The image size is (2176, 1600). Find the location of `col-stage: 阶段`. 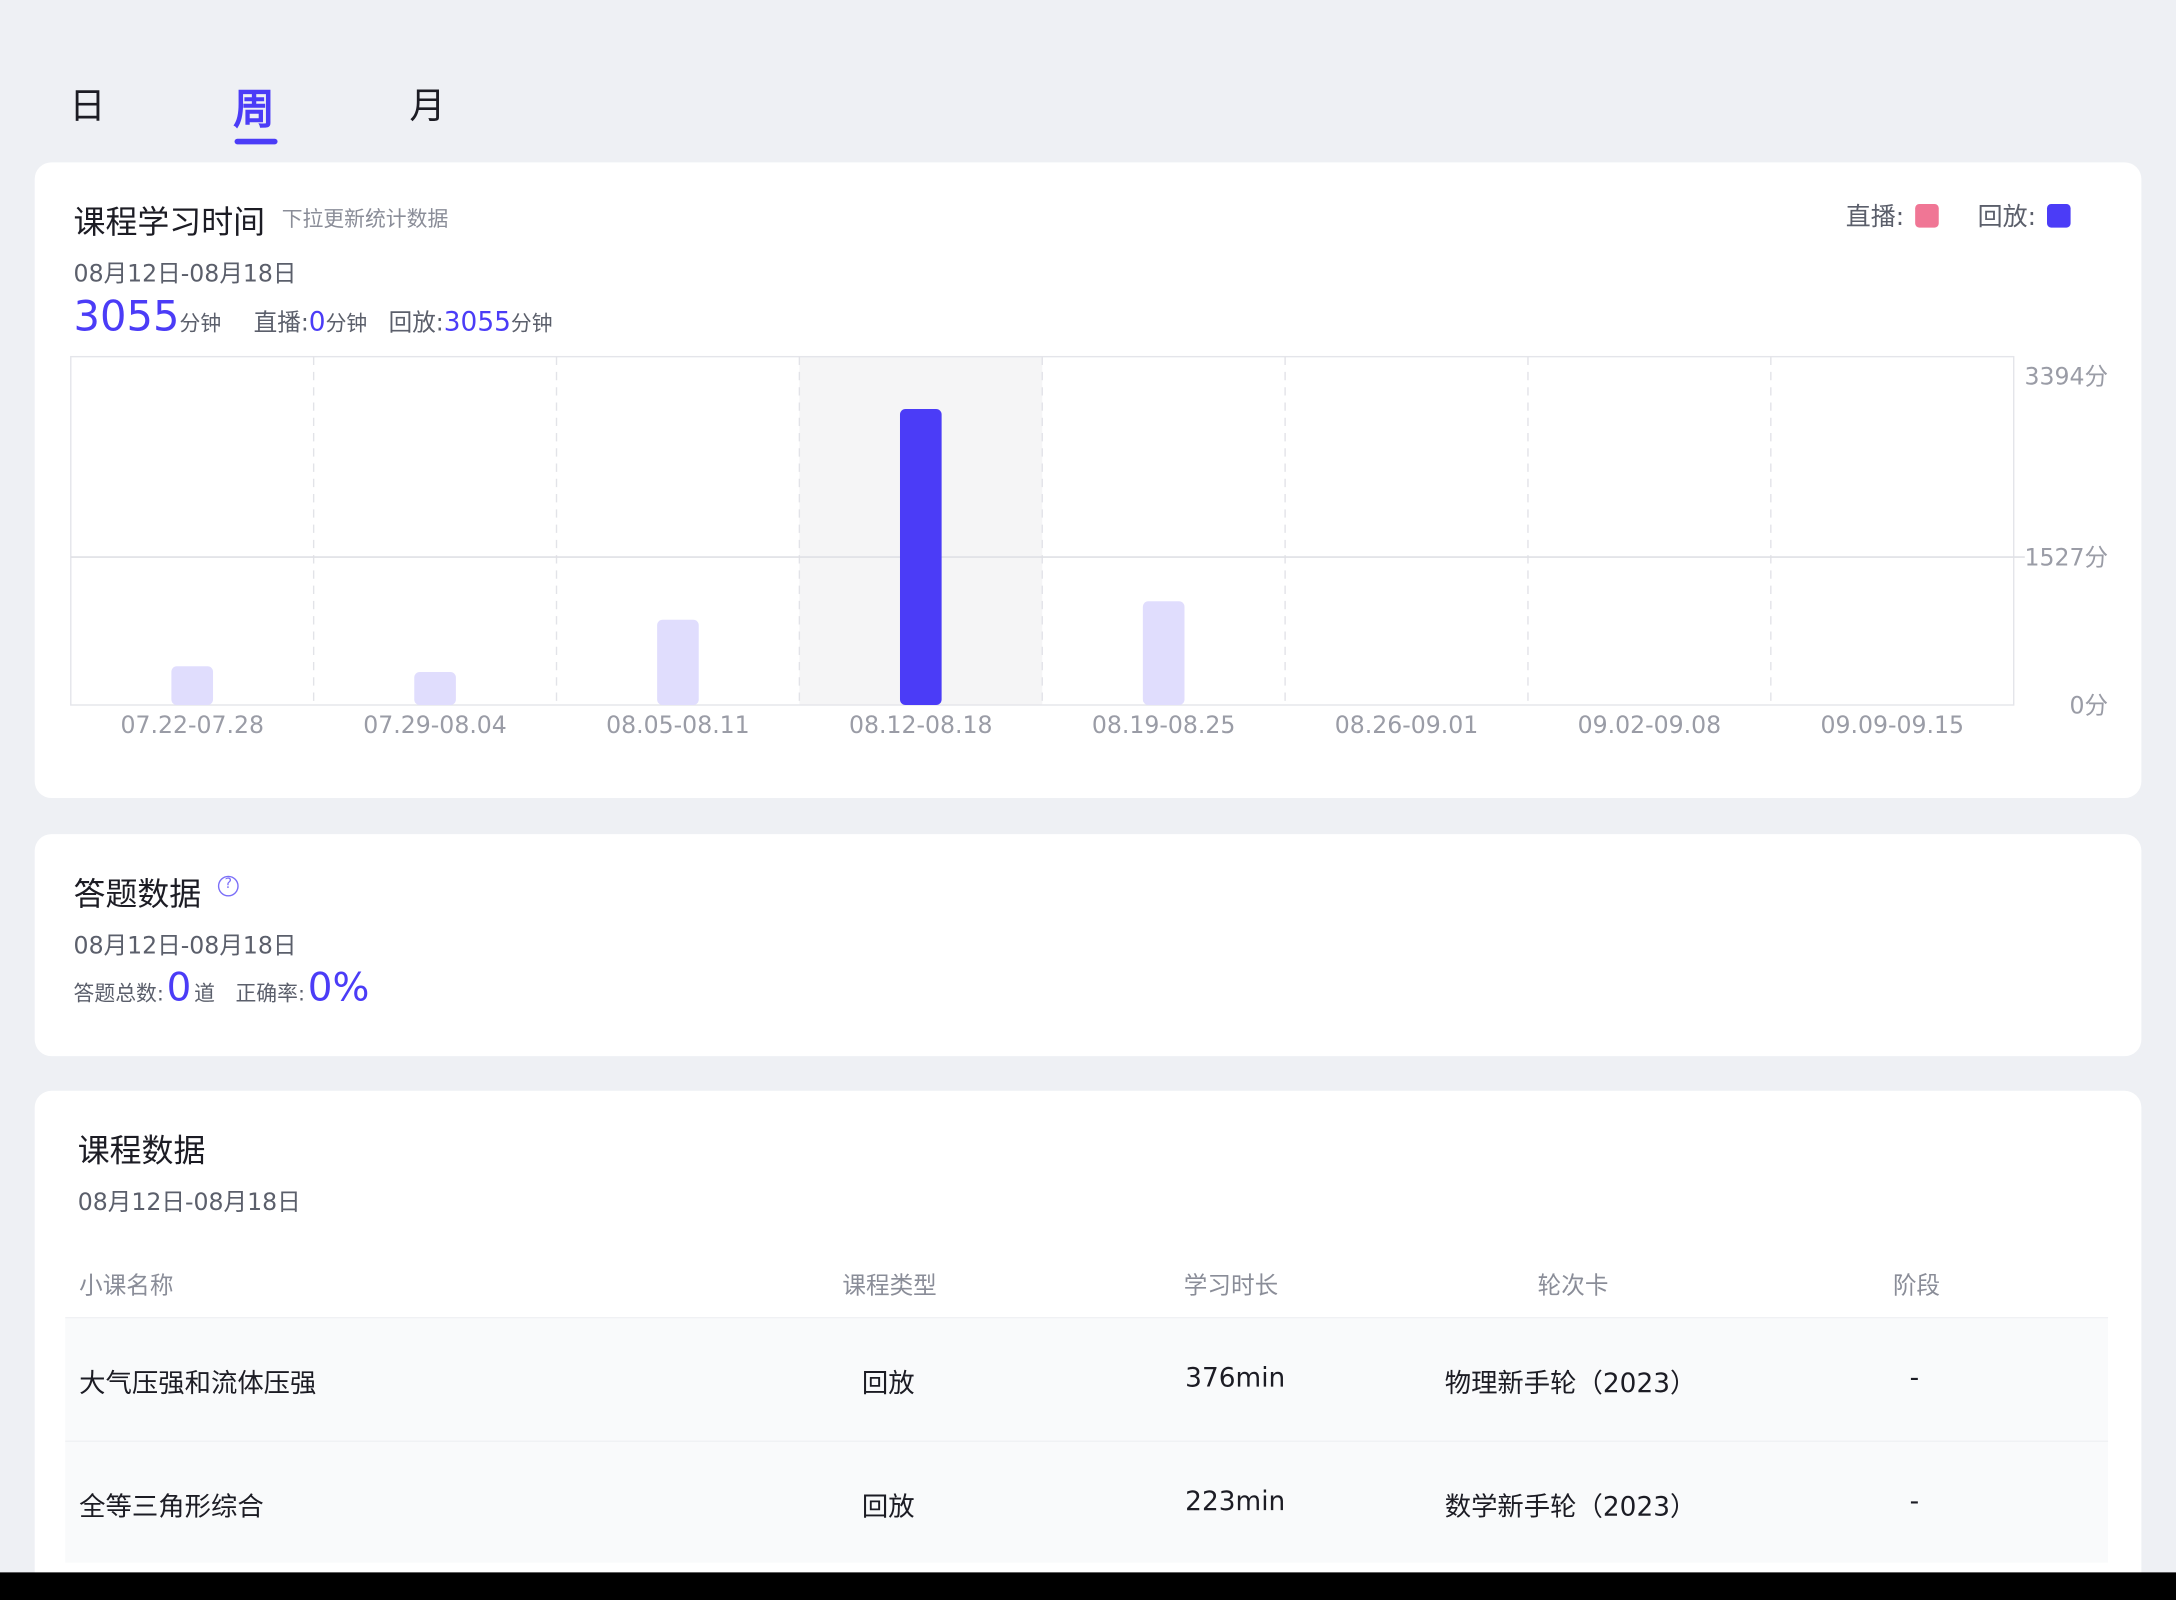

col-stage: 阶段 is located at coordinates (1916, 1286).